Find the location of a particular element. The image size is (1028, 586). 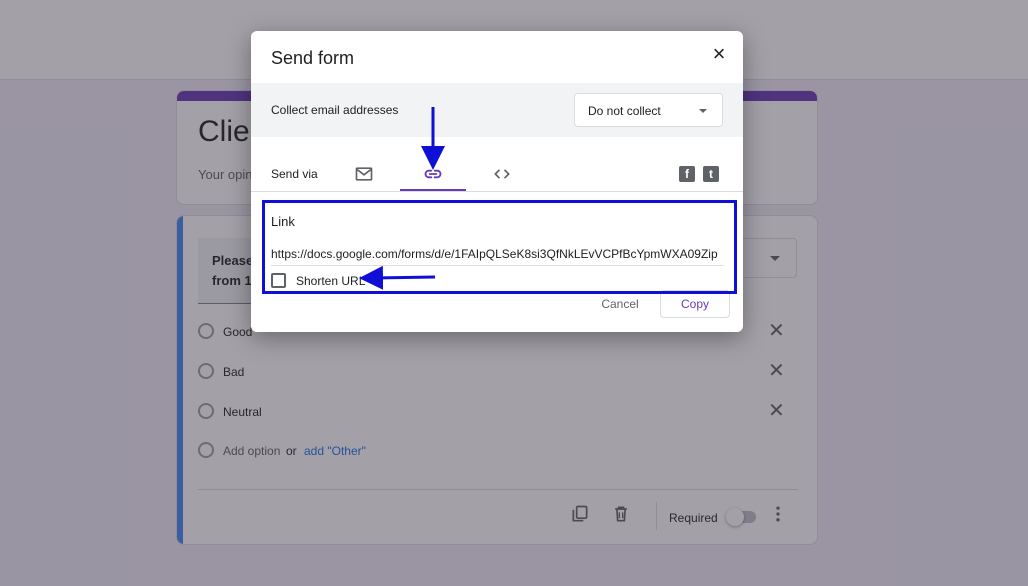

collect-email-select-value: Do not collect is located at coordinates (624, 111).